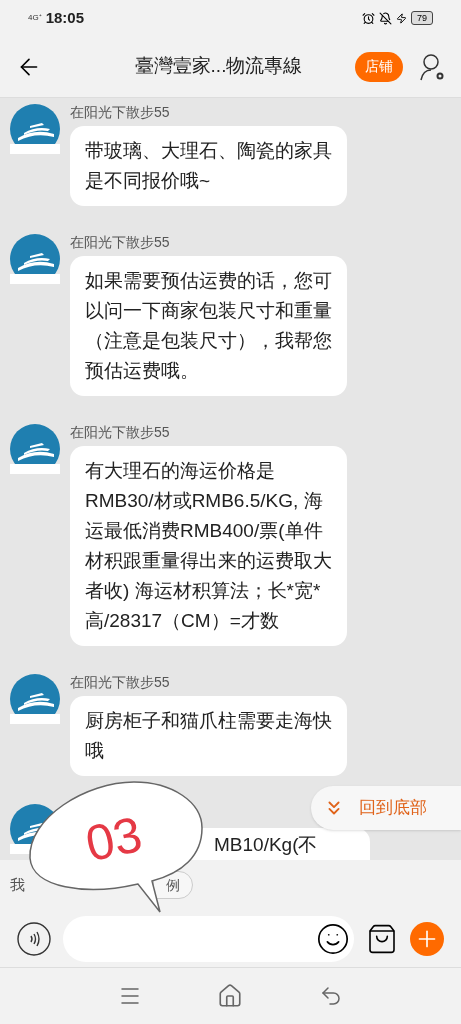 The height and width of the screenshot is (1024, 461). Describe the element at coordinates (208, 281) in the screenshot. I see `message-line: 如果需要预估运费的话，您可` at that location.